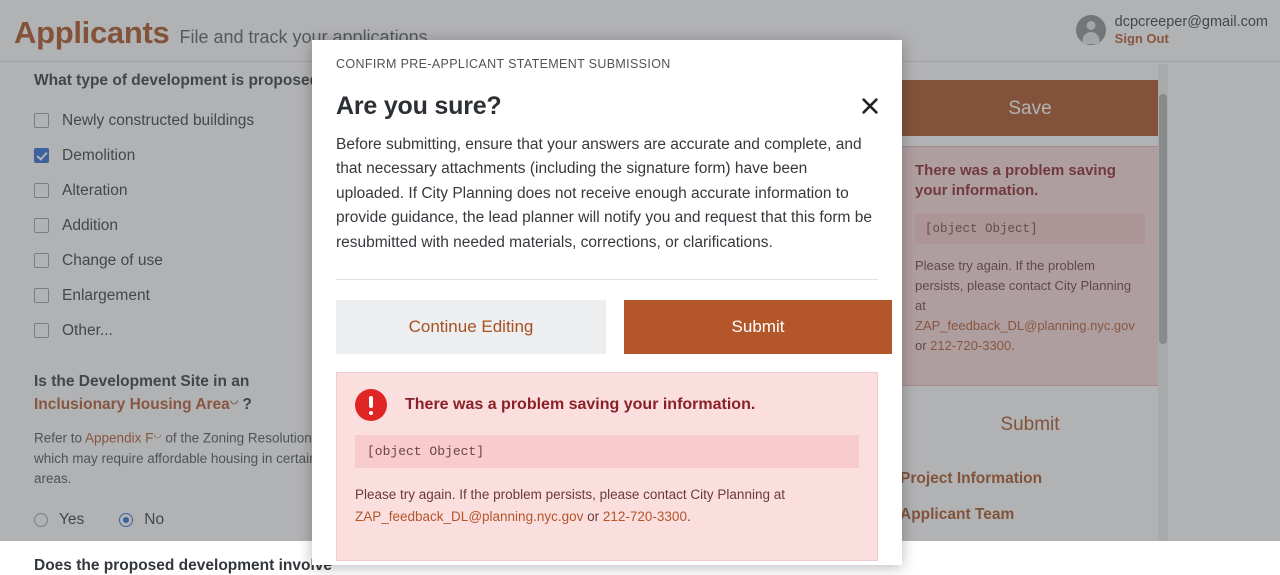 Image resolution: width=1280 pixels, height=575 pixels. What do you see at coordinates (469, 516) in the screenshot?
I see `support-email-link: ZAP_feedback_DL@planning.nyc.gov` at bounding box center [469, 516].